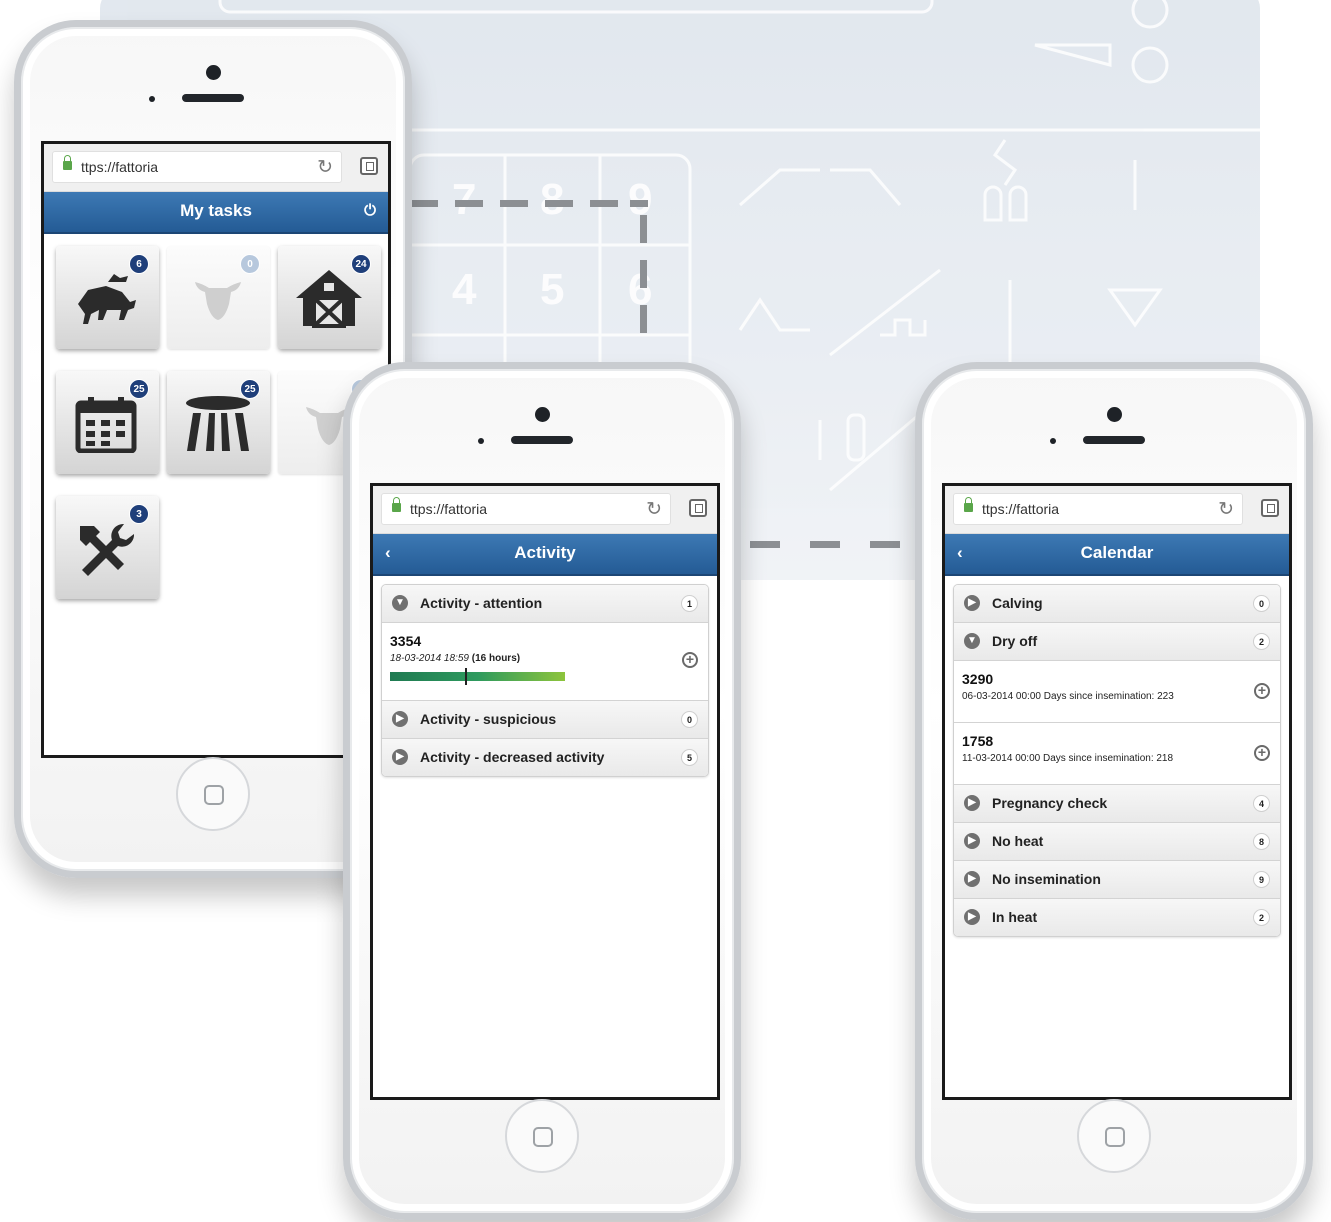 This screenshot has width=1331, height=1222. What do you see at coordinates (1117, 917) in the screenshot?
I see `group-header: ▶ In heat 2` at bounding box center [1117, 917].